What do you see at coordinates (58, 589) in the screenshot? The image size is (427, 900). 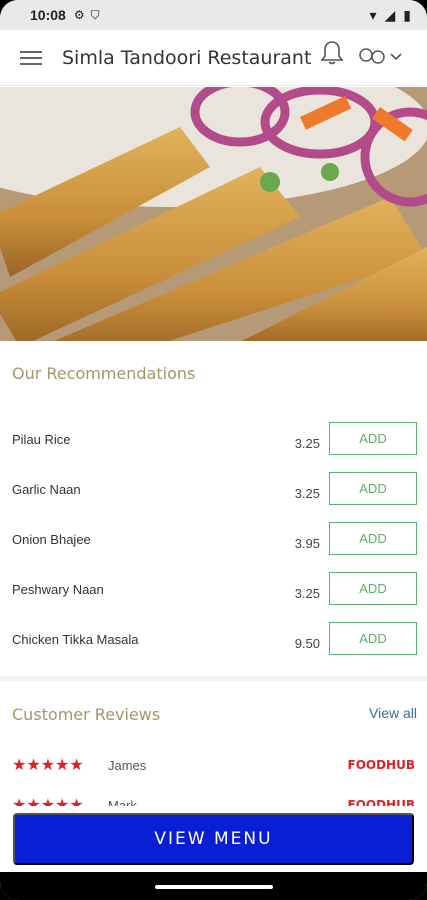 I see `item-name: Peshwary Naan` at bounding box center [58, 589].